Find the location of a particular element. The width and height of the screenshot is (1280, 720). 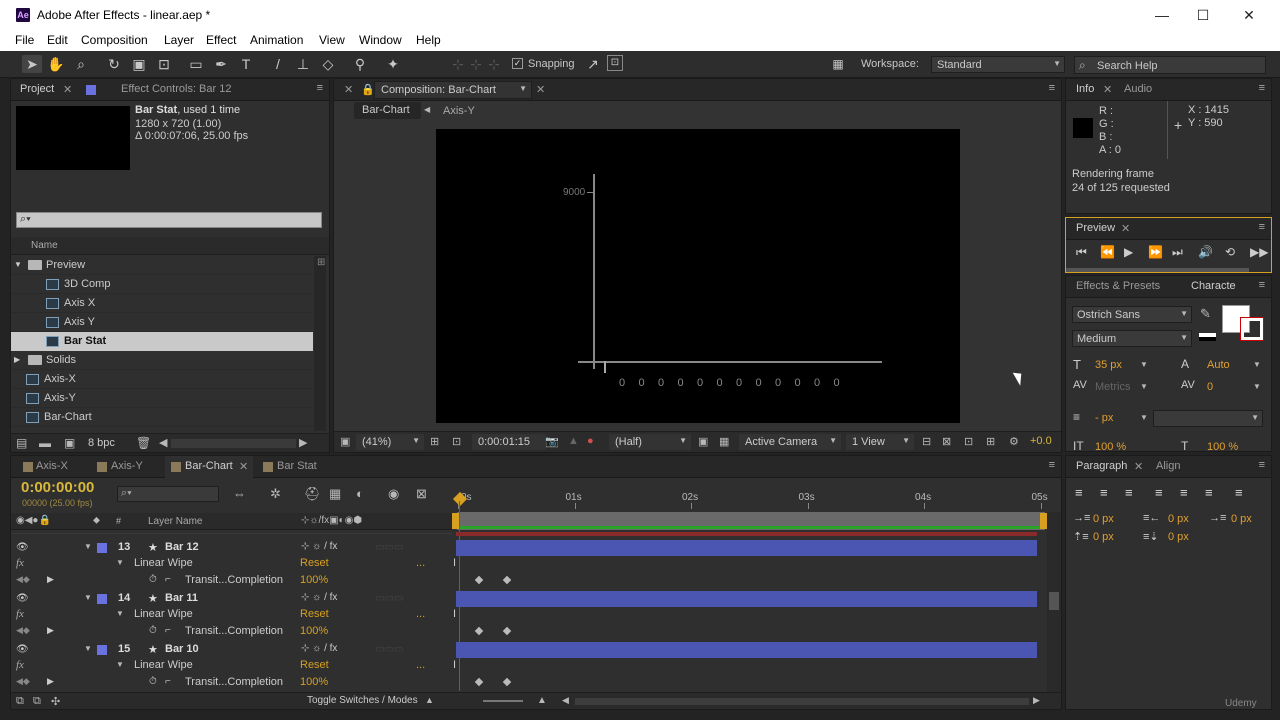

fit-icon: ⊞ is located at coordinates (434, 441).